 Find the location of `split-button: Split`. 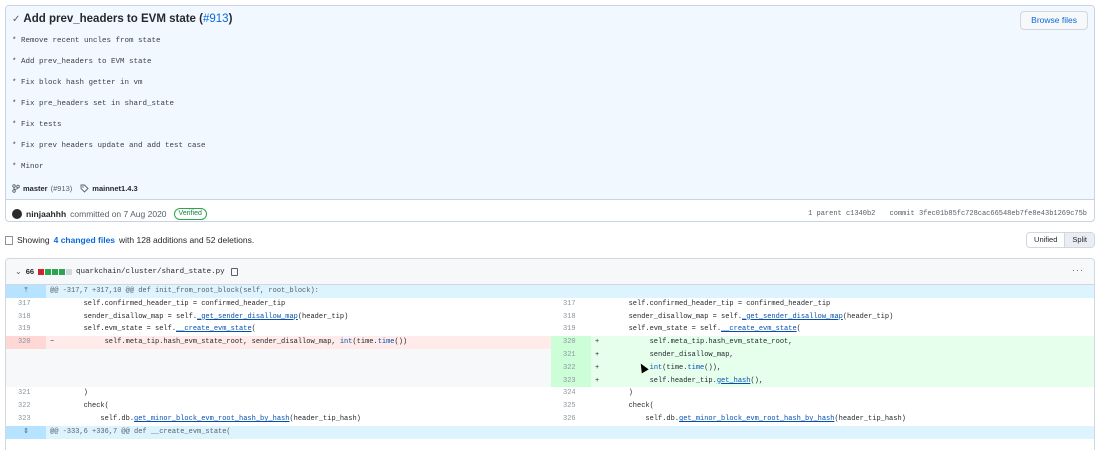

split-button: Split is located at coordinates (1079, 240).